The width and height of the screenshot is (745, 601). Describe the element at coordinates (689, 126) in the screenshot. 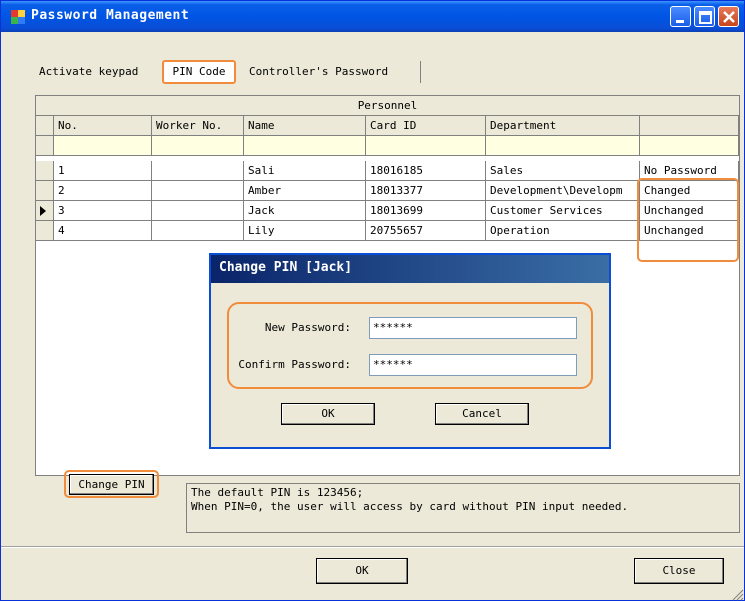

I see `column-header-status` at that location.